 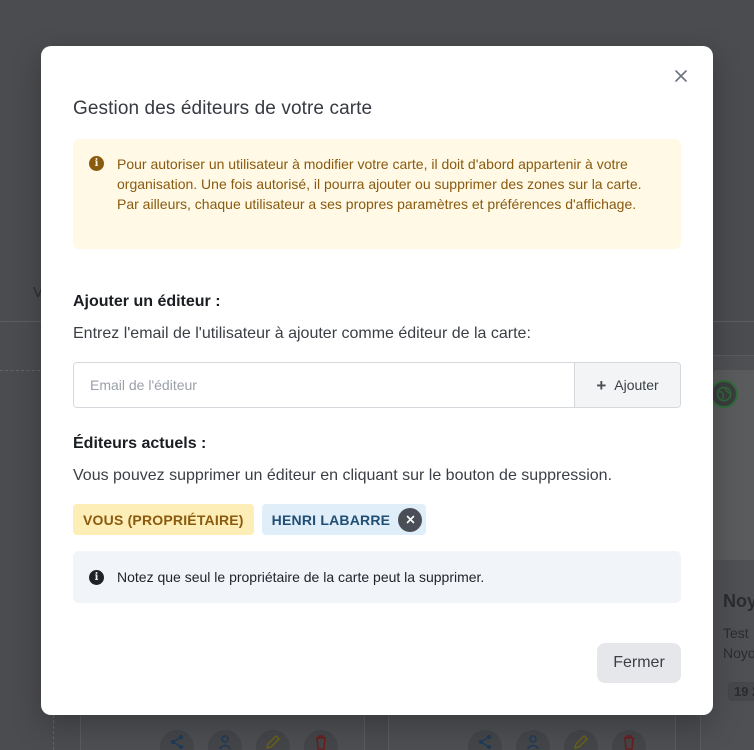 I want to click on close-button: Fermer, so click(x=639, y=663).